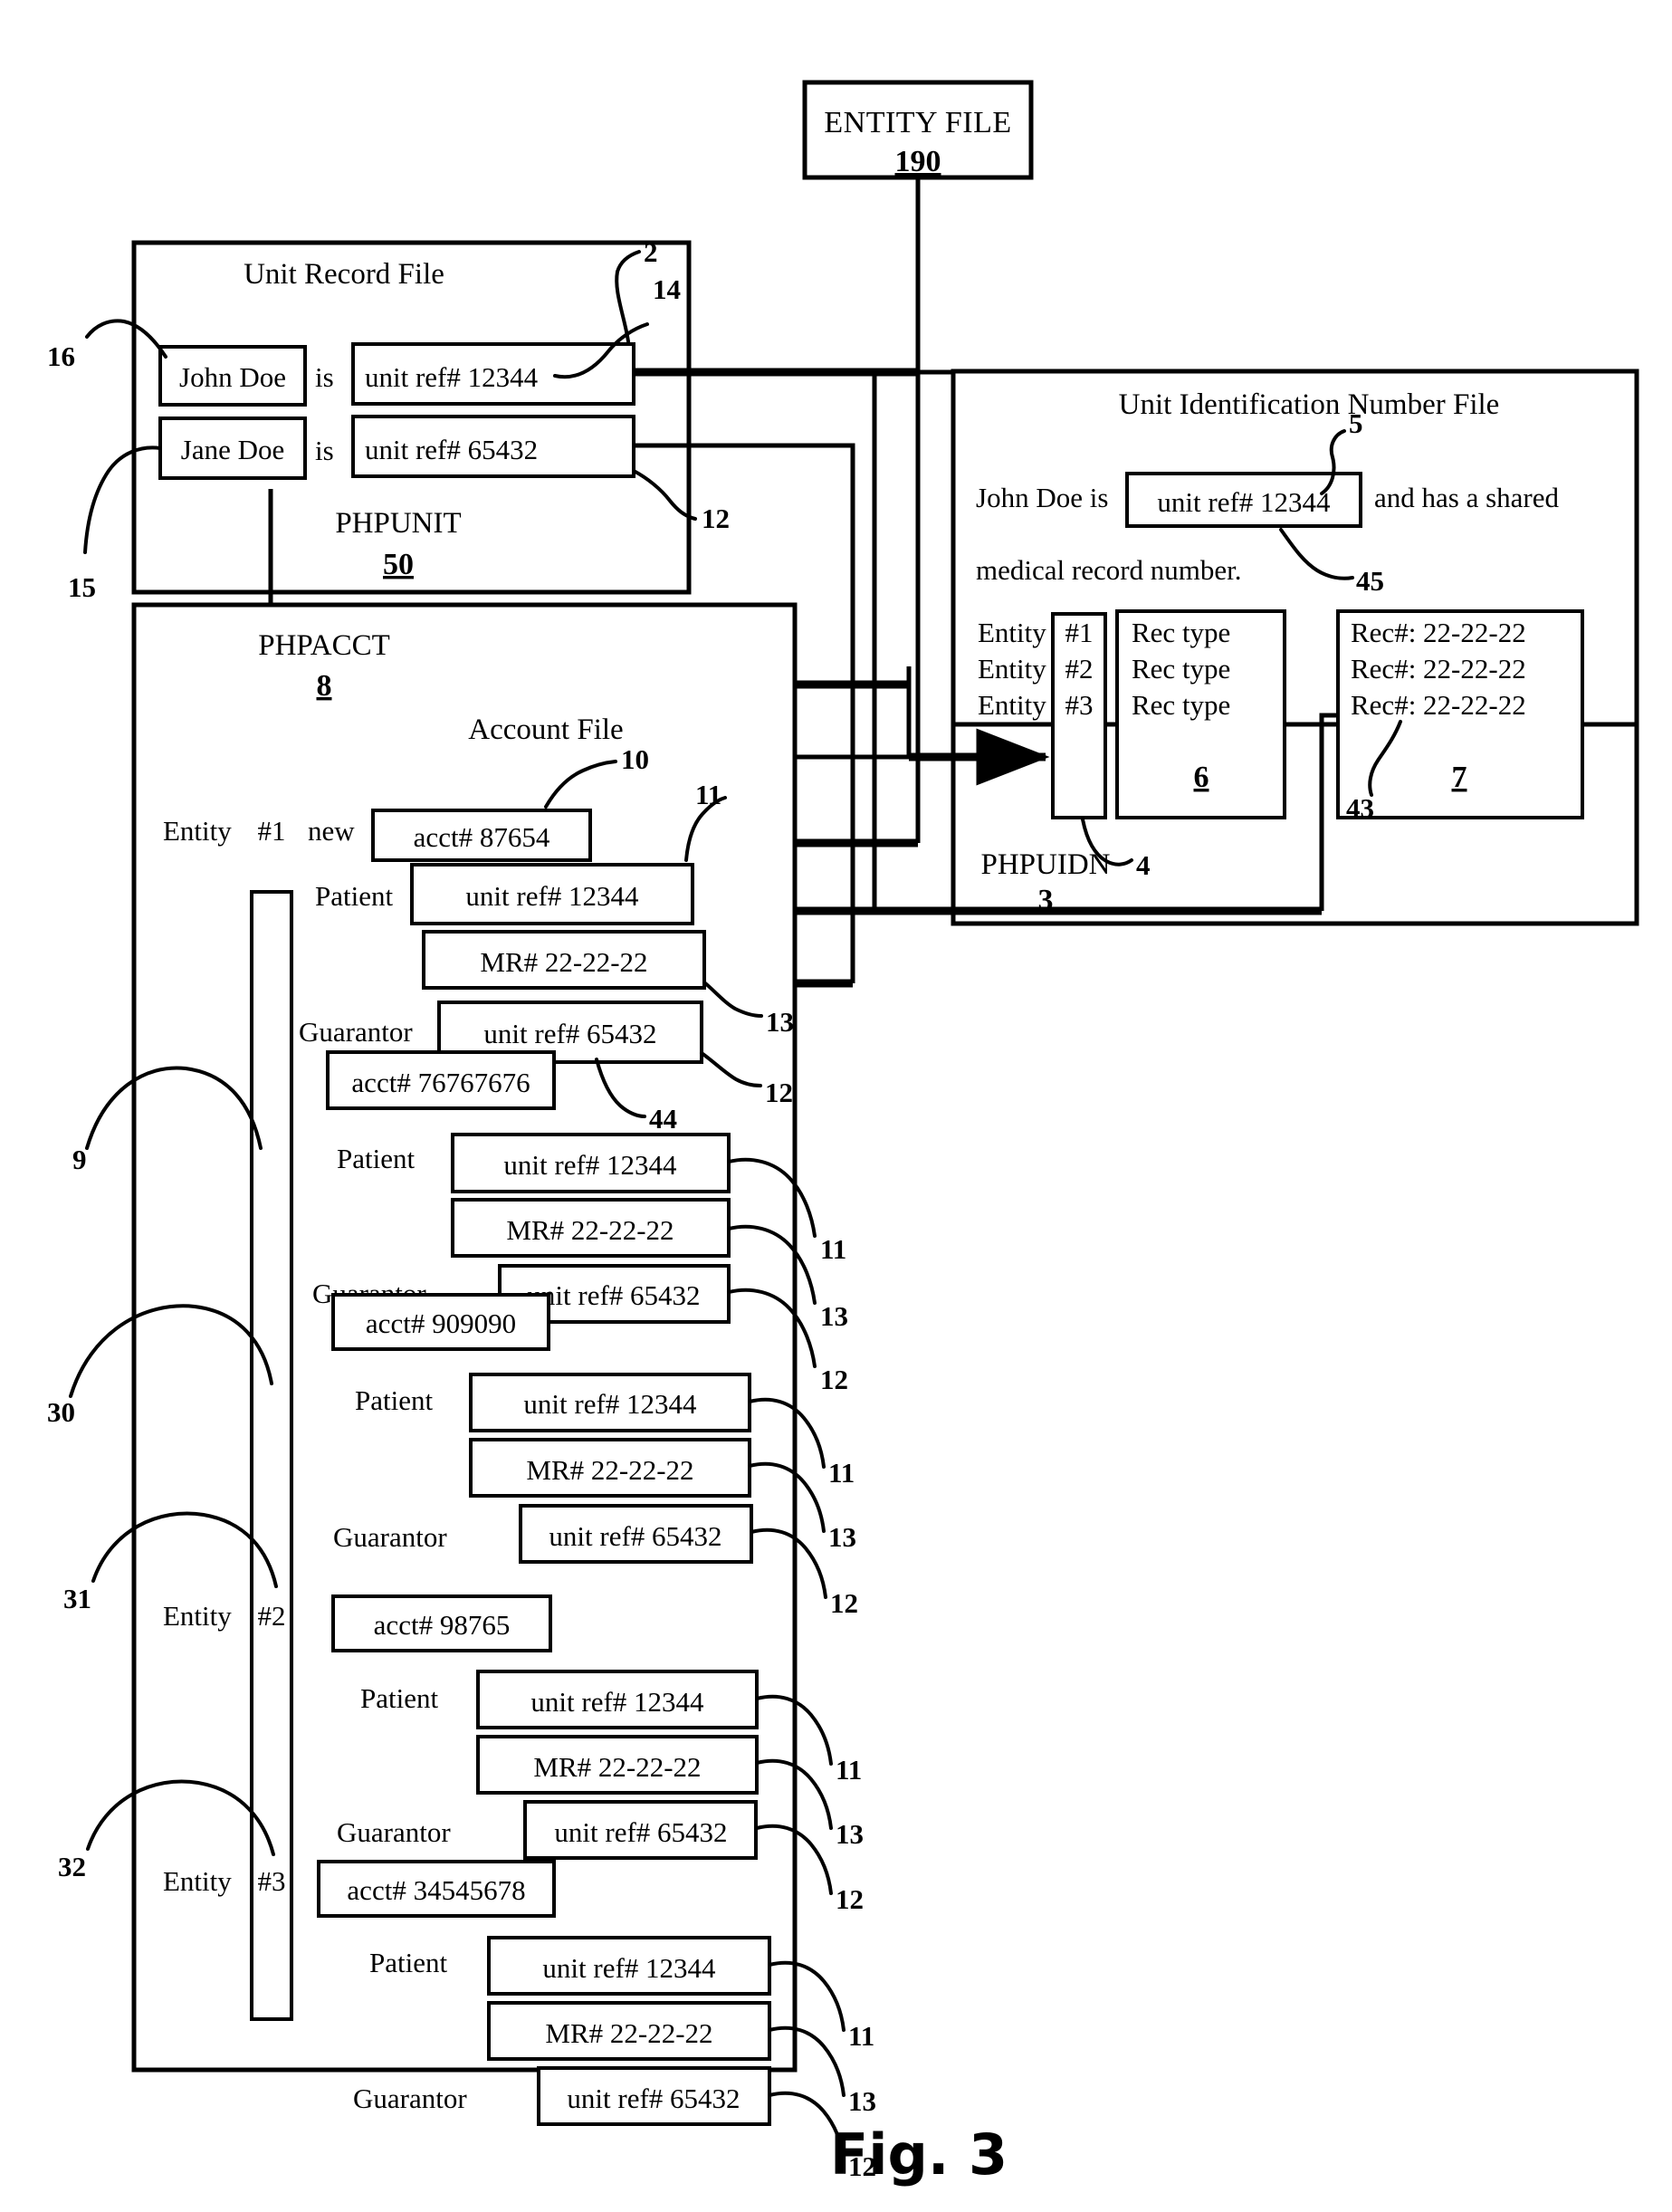  Describe the element at coordinates (667, 289) in the screenshot. I see `callout-14: 14` at that location.